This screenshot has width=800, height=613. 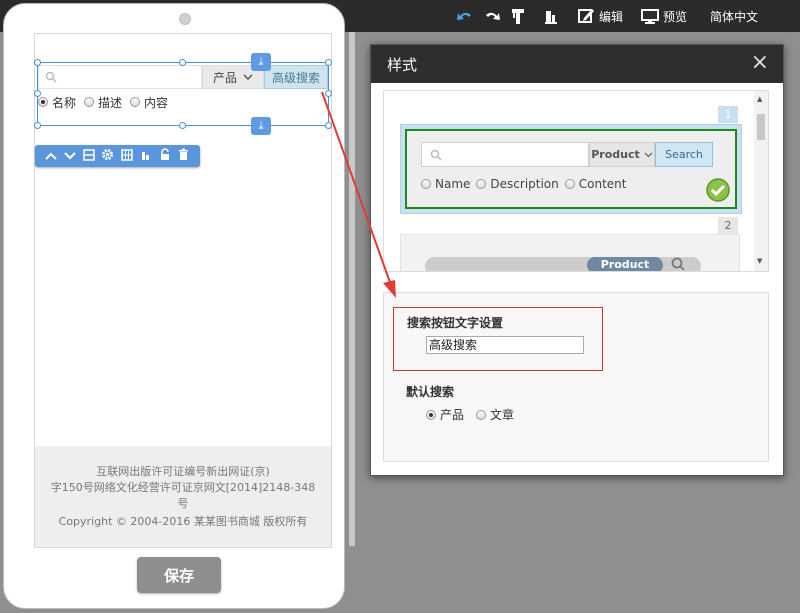 What do you see at coordinates (185, 19) in the screenshot?
I see `phone-camera` at bounding box center [185, 19].